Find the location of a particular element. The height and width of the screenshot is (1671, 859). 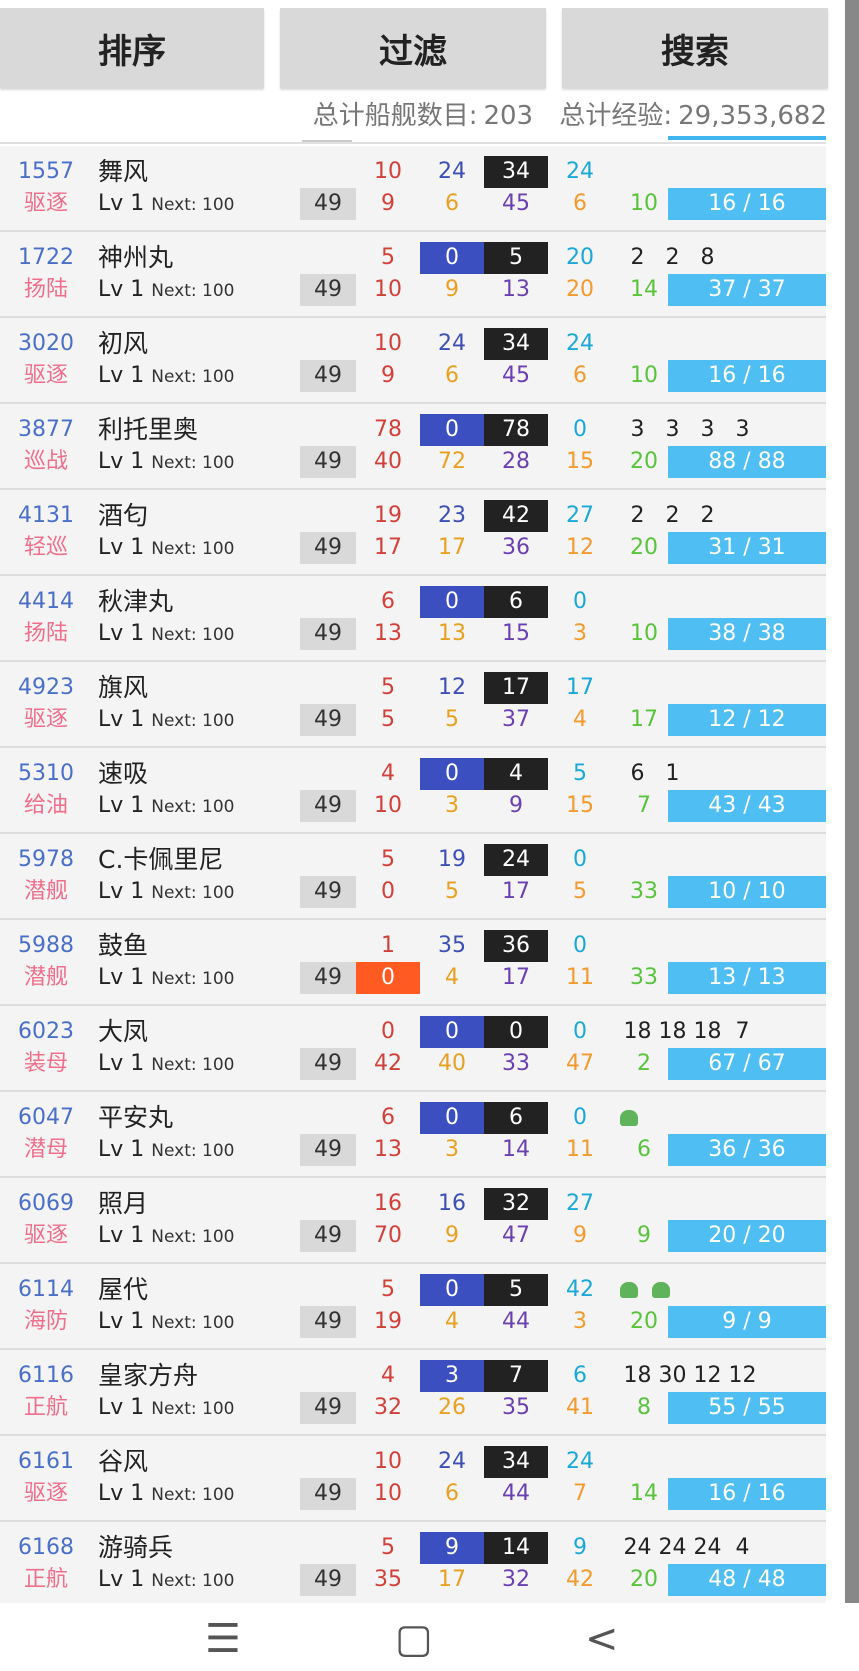

stat-luck: 7 is located at coordinates (644, 805).